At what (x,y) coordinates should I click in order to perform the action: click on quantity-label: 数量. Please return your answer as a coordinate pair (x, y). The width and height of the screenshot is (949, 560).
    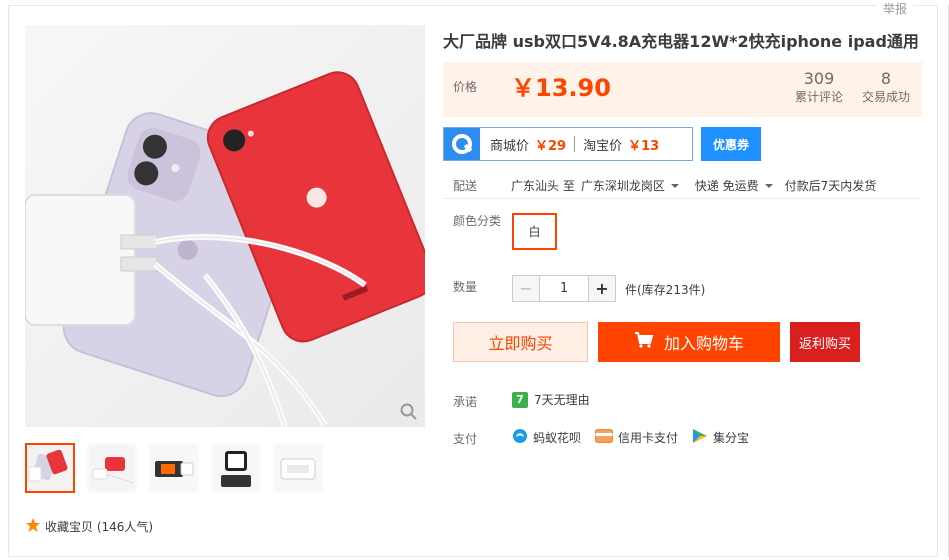
    Looking at the image, I should click on (465, 287).